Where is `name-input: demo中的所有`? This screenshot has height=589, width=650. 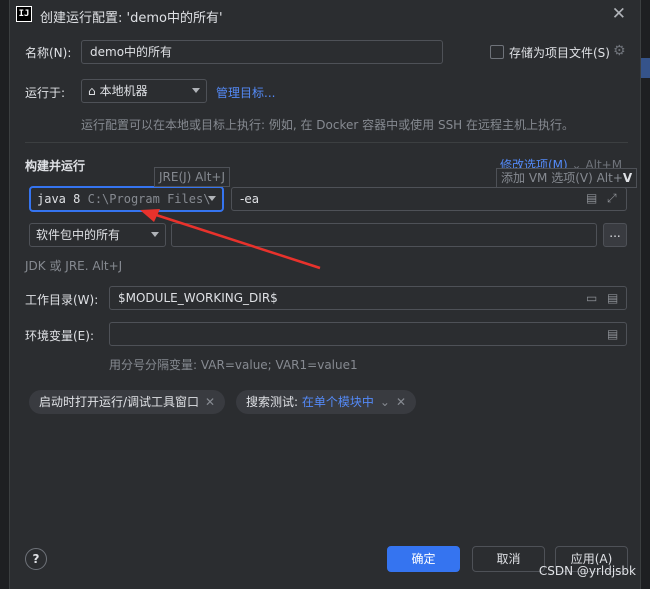
name-input: demo中的所有 is located at coordinates (262, 52).